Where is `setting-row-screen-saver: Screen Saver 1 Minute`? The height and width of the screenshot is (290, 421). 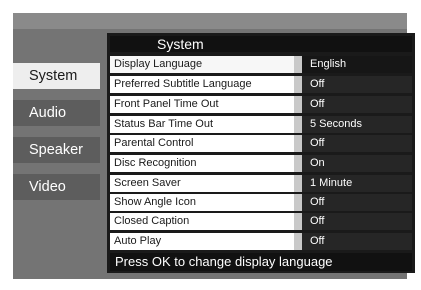 setting-row-screen-saver: Screen Saver 1 Minute is located at coordinates (261, 183).